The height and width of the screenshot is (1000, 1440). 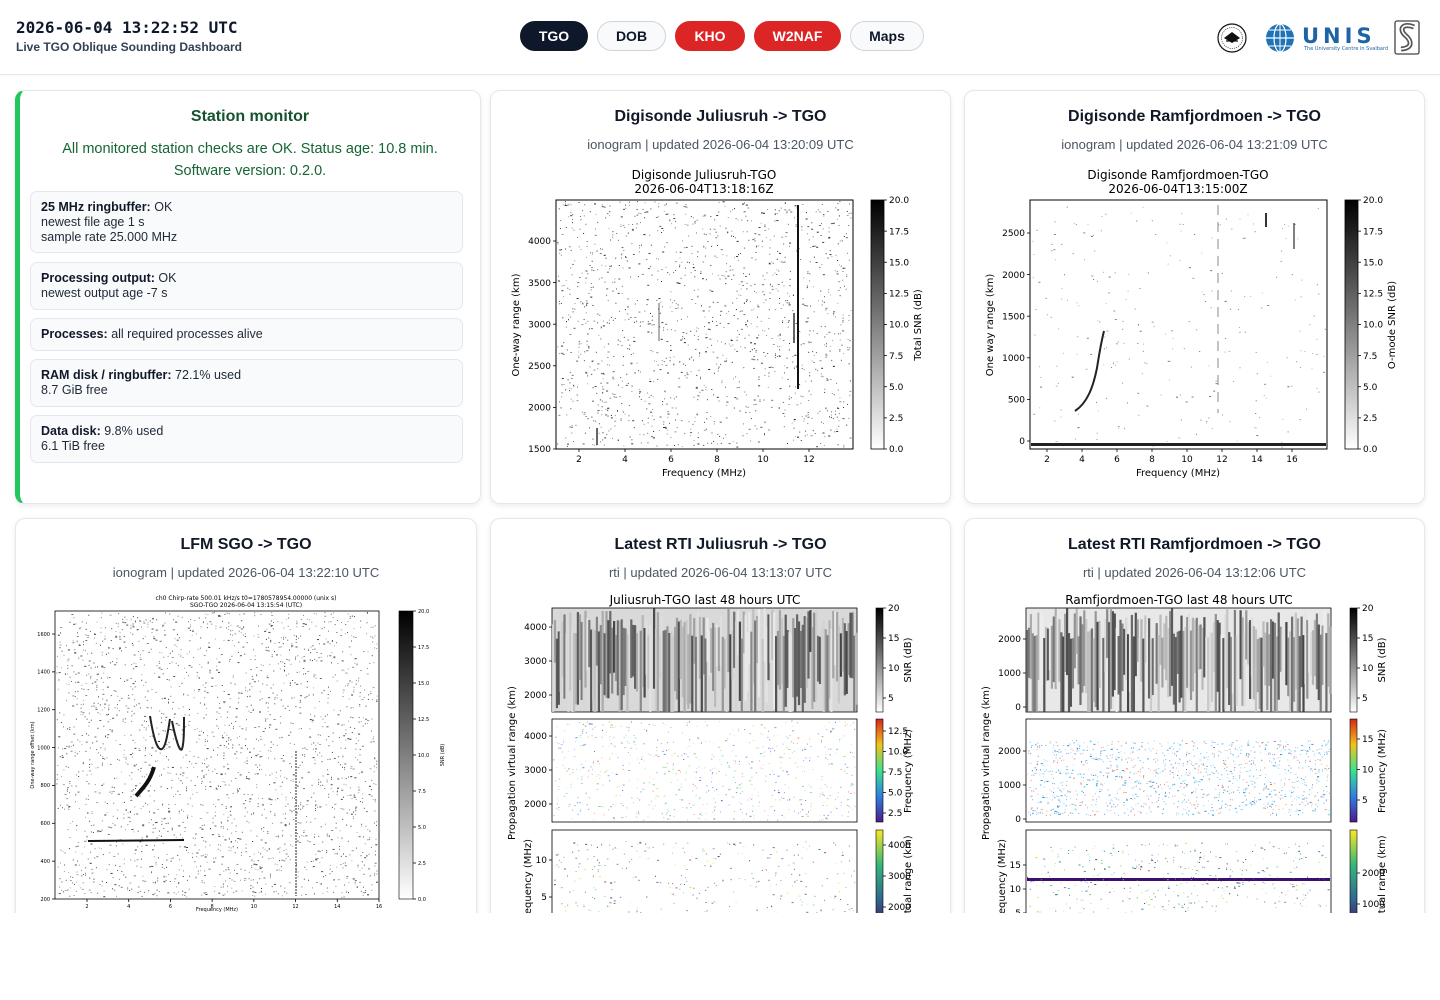 I want to click on plot-title: Digisonde Ramfjordmoen-TGO, so click(x=1177, y=175).